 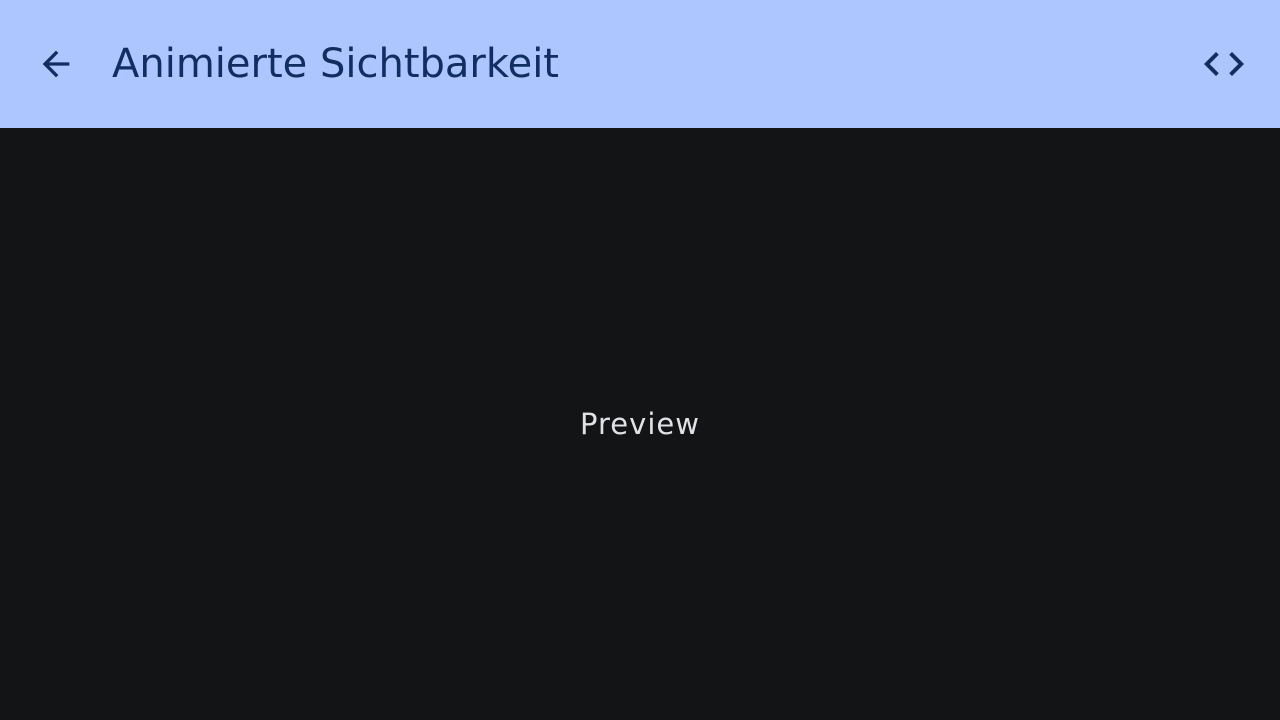 What do you see at coordinates (335, 64) in the screenshot?
I see `page-title: Animierte Sichtbarkeit` at bounding box center [335, 64].